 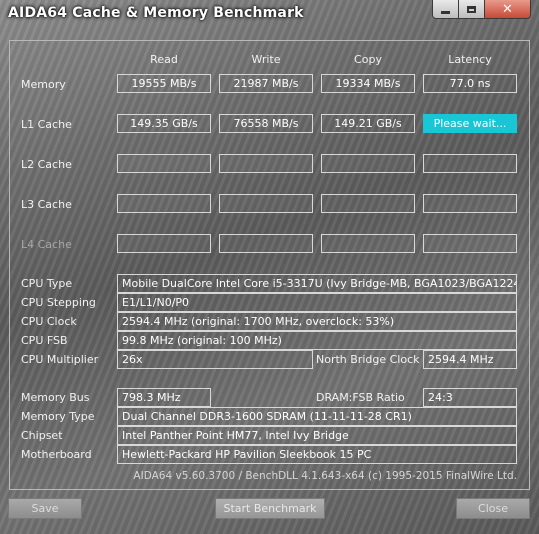 What do you see at coordinates (266, 123) in the screenshot?
I see `l1-write-value: 76558 MB/s` at bounding box center [266, 123].